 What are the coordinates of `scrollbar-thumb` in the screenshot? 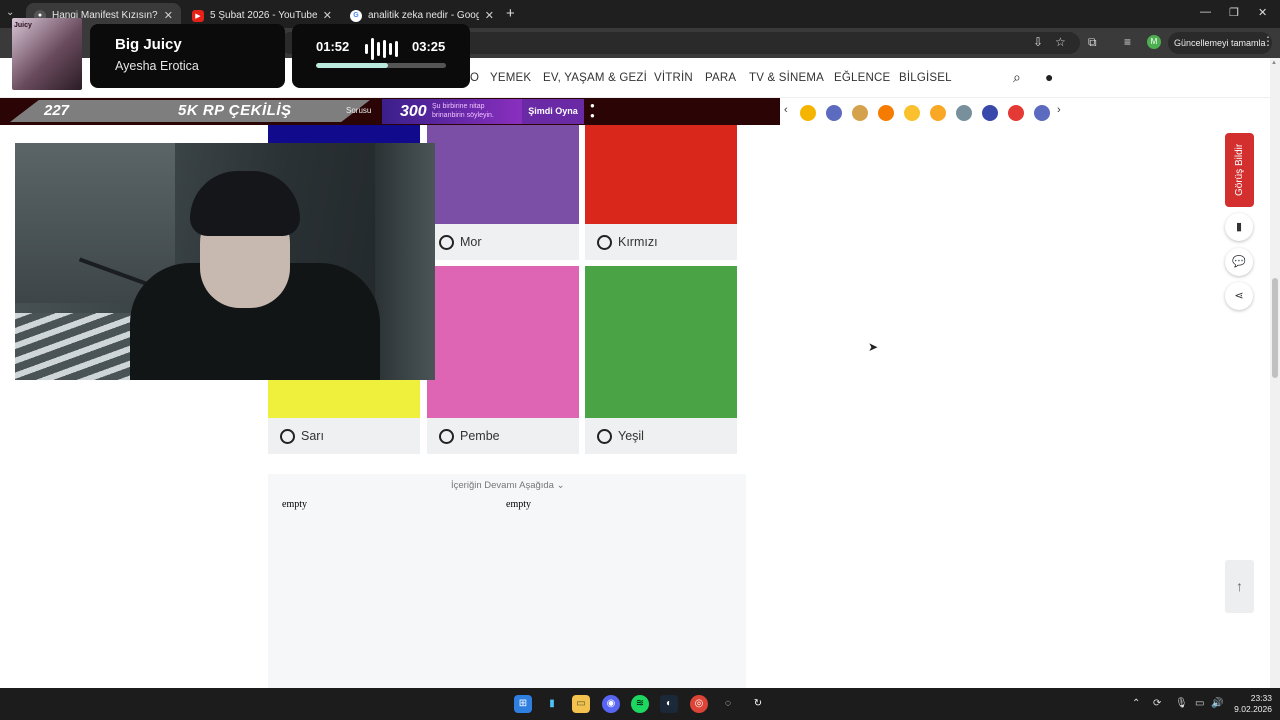 It's located at (1275, 328).